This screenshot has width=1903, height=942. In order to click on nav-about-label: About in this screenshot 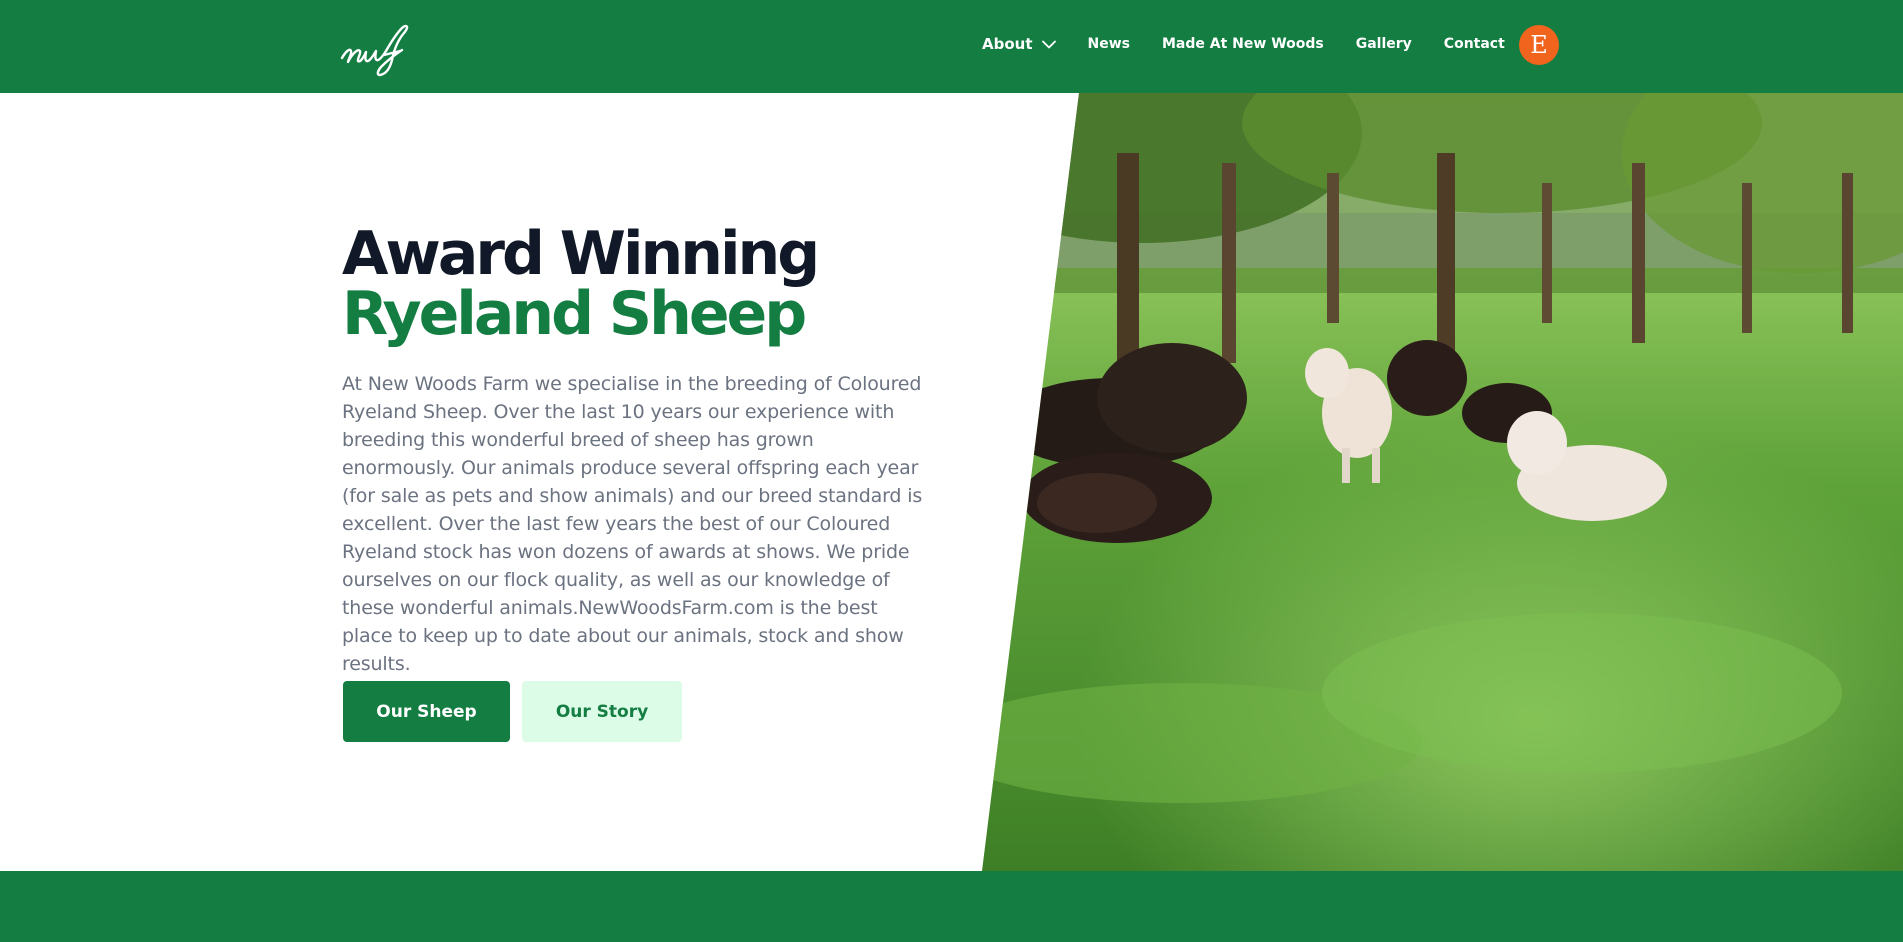, I will do `click(1007, 44)`.